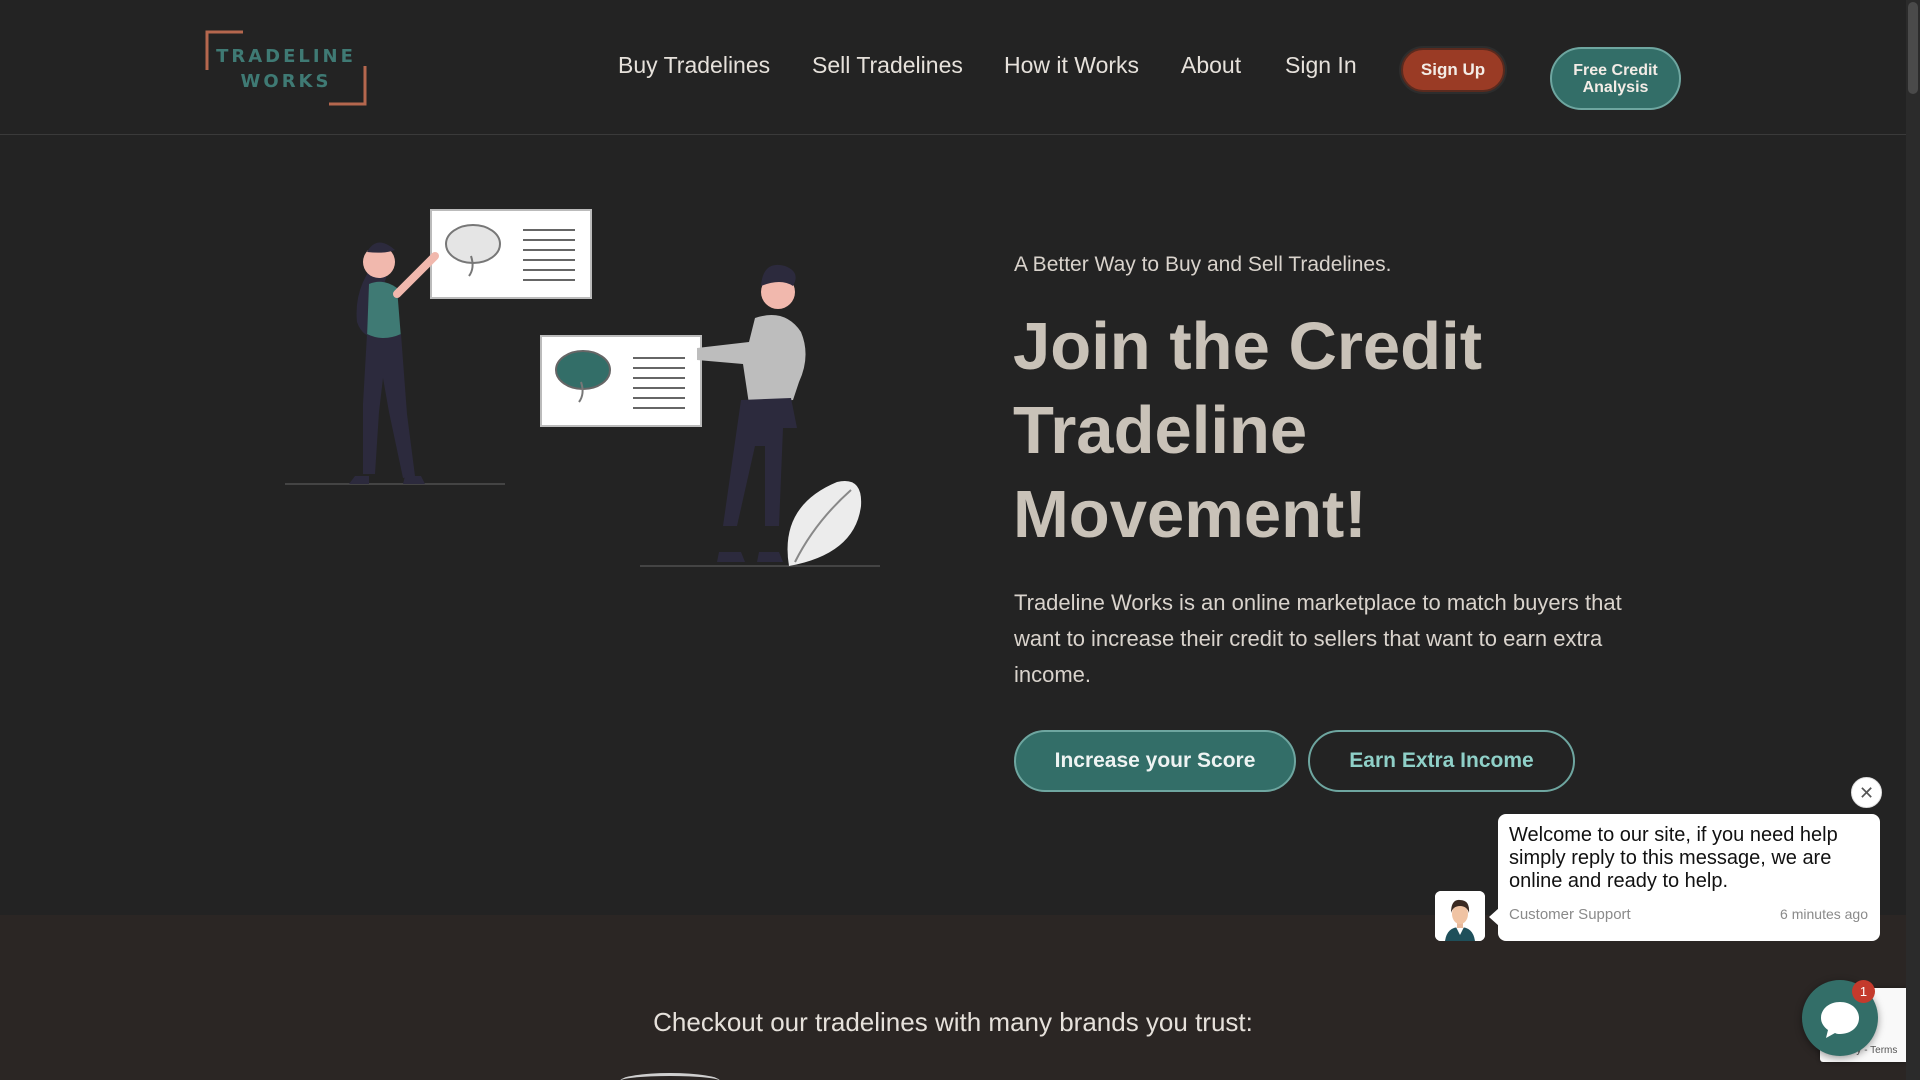  Describe the element at coordinates (694, 65) in the screenshot. I see `nav-buy-tradelines: Buy Tradelines` at that location.